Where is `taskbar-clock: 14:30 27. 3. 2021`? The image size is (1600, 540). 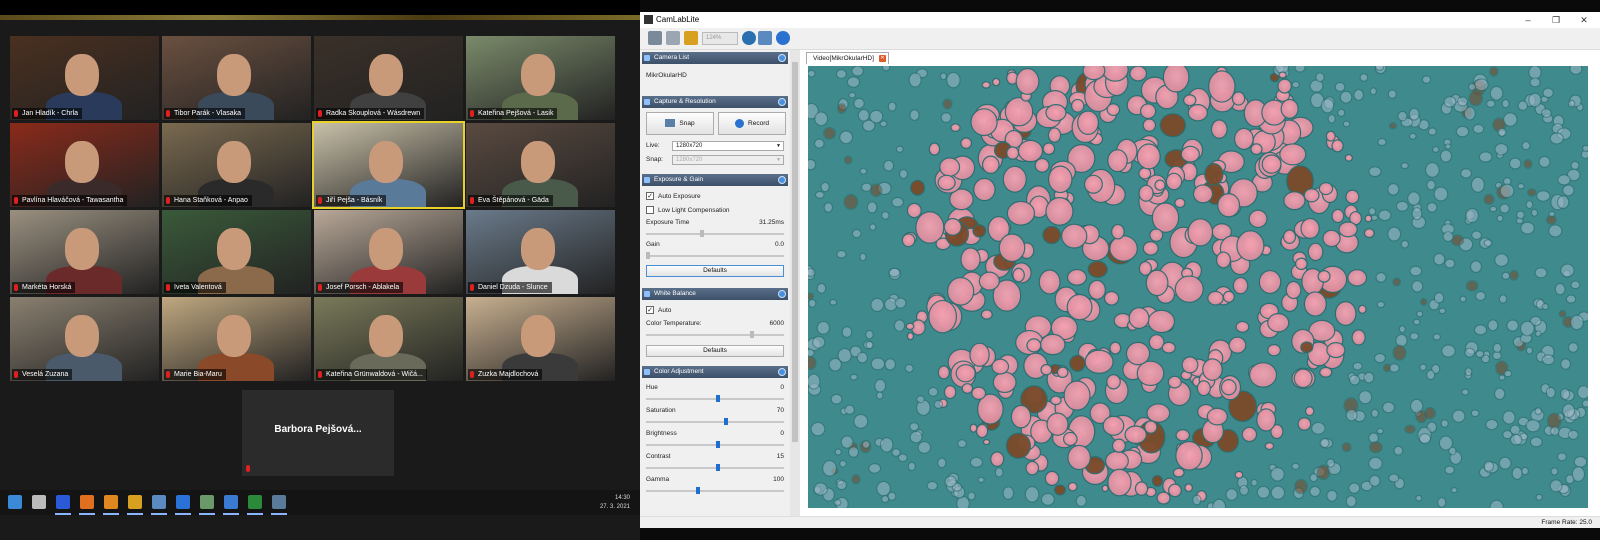
taskbar-clock: 14:30 27. 3. 2021 is located at coordinates (615, 503).